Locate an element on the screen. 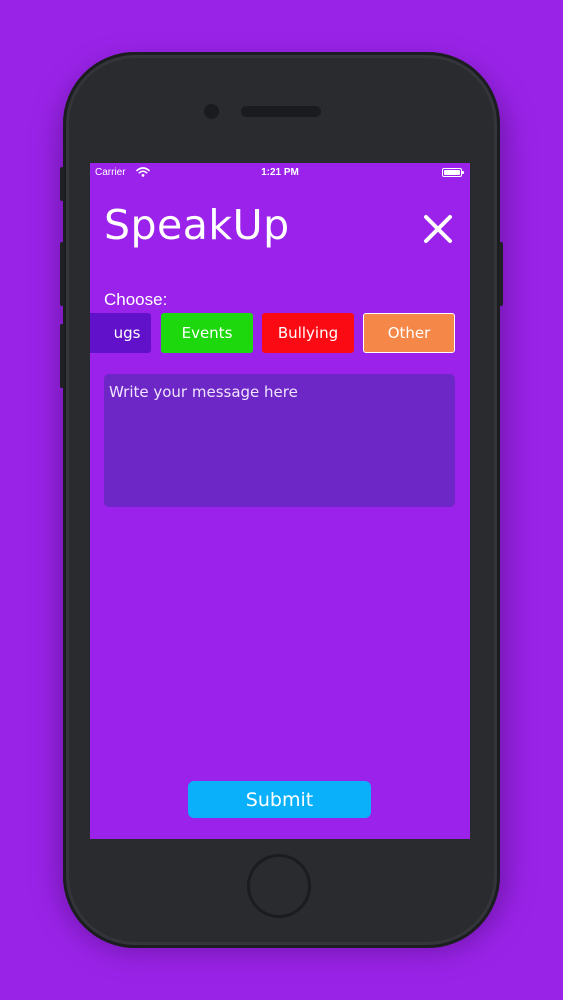  status-bar: Carrier 1:21 PM is located at coordinates (280, 173).